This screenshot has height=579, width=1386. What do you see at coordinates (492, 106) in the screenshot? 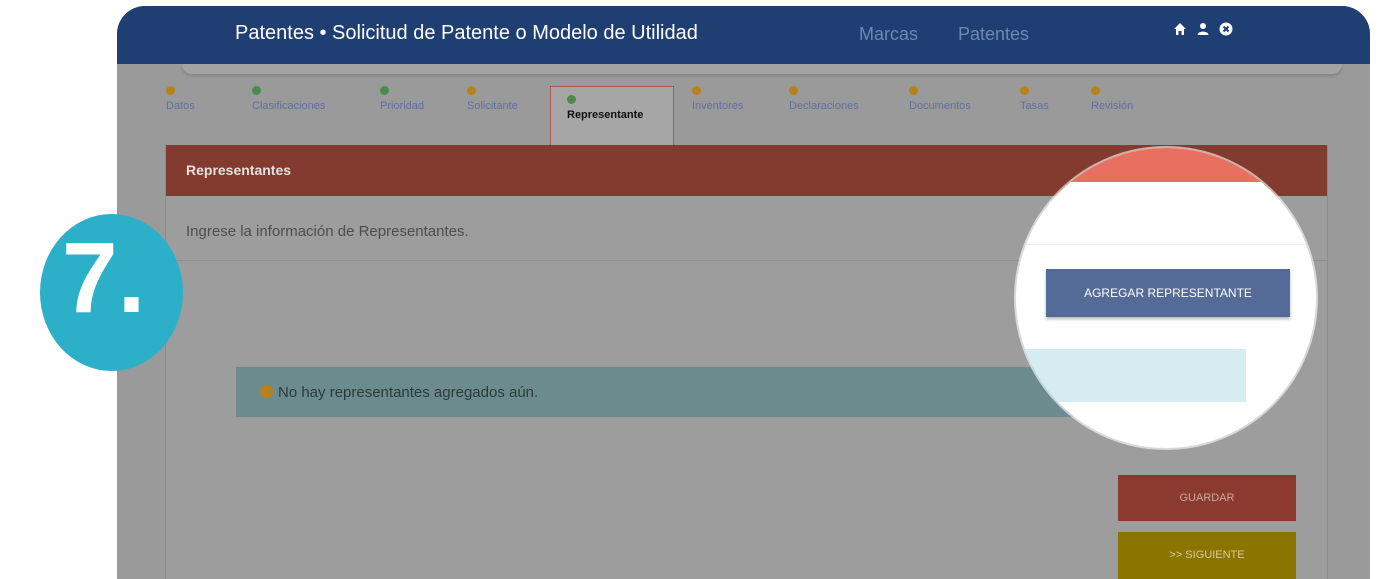
I see `step-label: Solicitante` at bounding box center [492, 106].